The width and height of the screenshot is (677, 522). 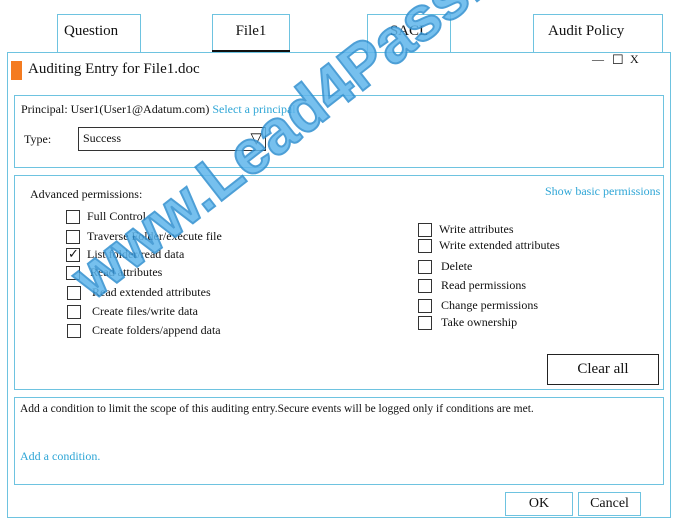 What do you see at coordinates (86, 194) in the screenshot?
I see `permissions-heading: Advanced permissions:` at bounding box center [86, 194].